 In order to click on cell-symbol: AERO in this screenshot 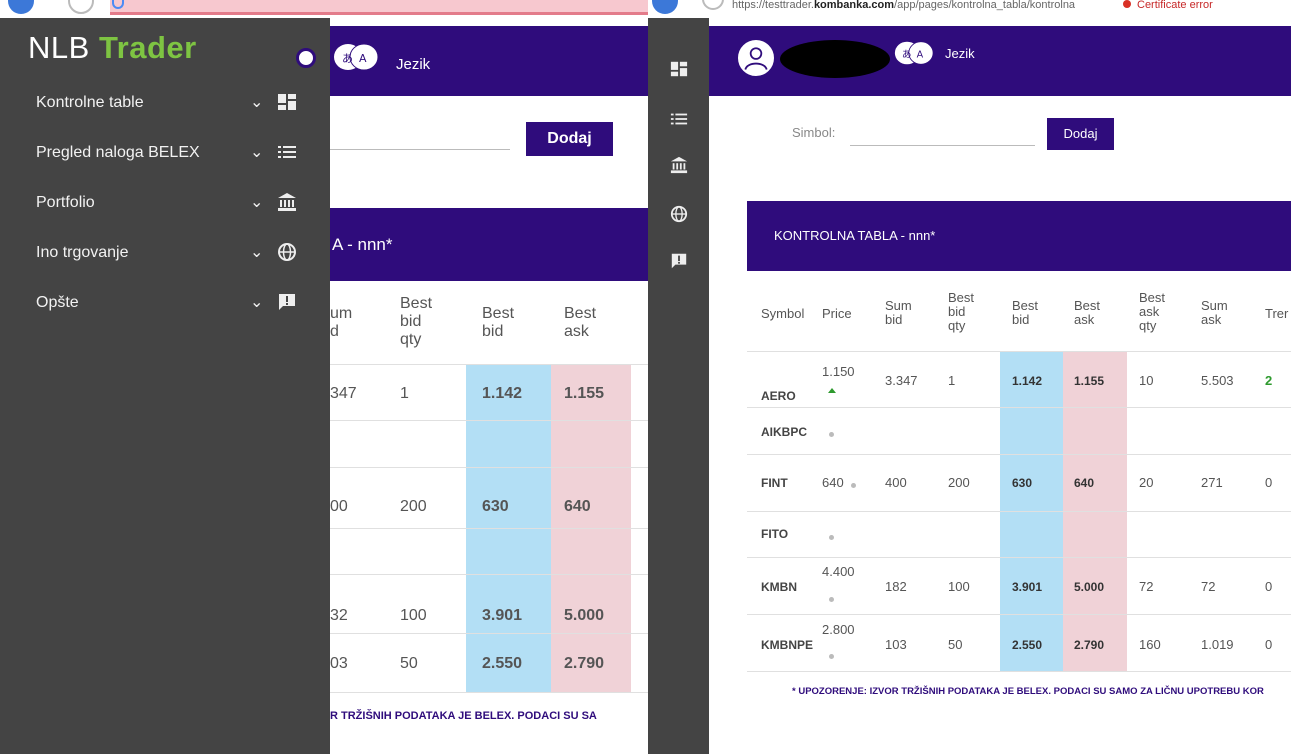, I will do `click(778, 396)`.